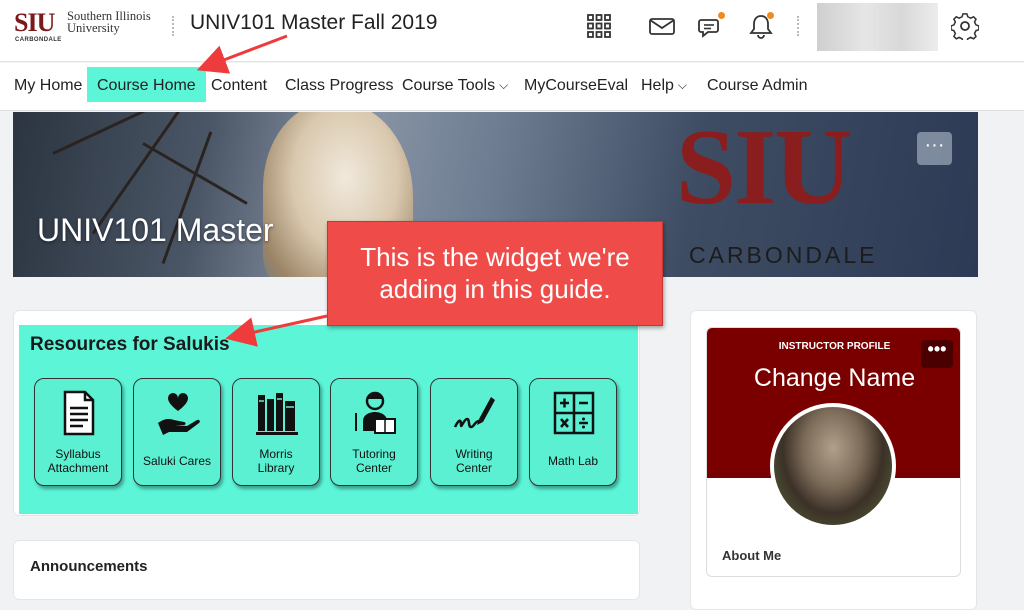 Image resolution: width=1024 pixels, height=610 pixels. What do you see at coordinates (262, 190) in the screenshot?
I see `annotation-arrows` at bounding box center [262, 190].